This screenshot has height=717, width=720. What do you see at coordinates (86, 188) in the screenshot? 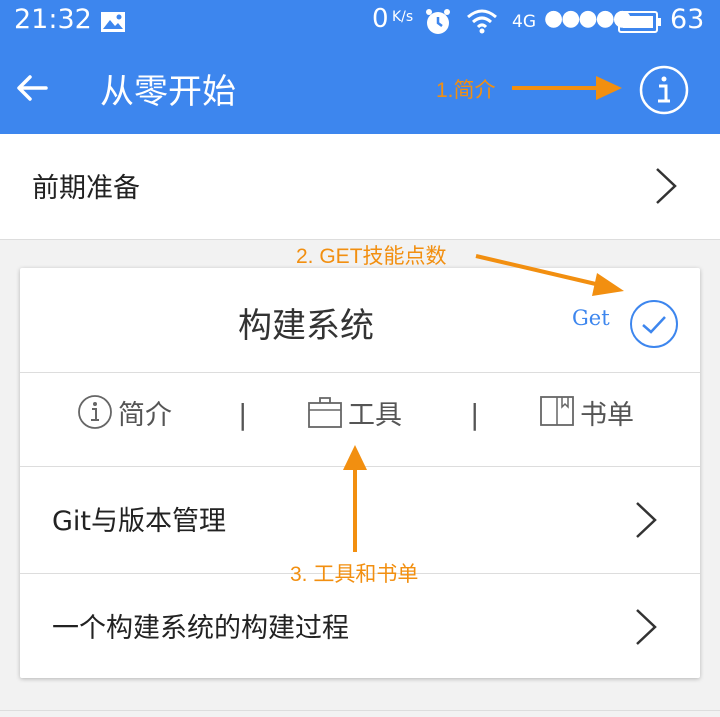
I see `section-label: 前期准备` at bounding box center [86, 188].